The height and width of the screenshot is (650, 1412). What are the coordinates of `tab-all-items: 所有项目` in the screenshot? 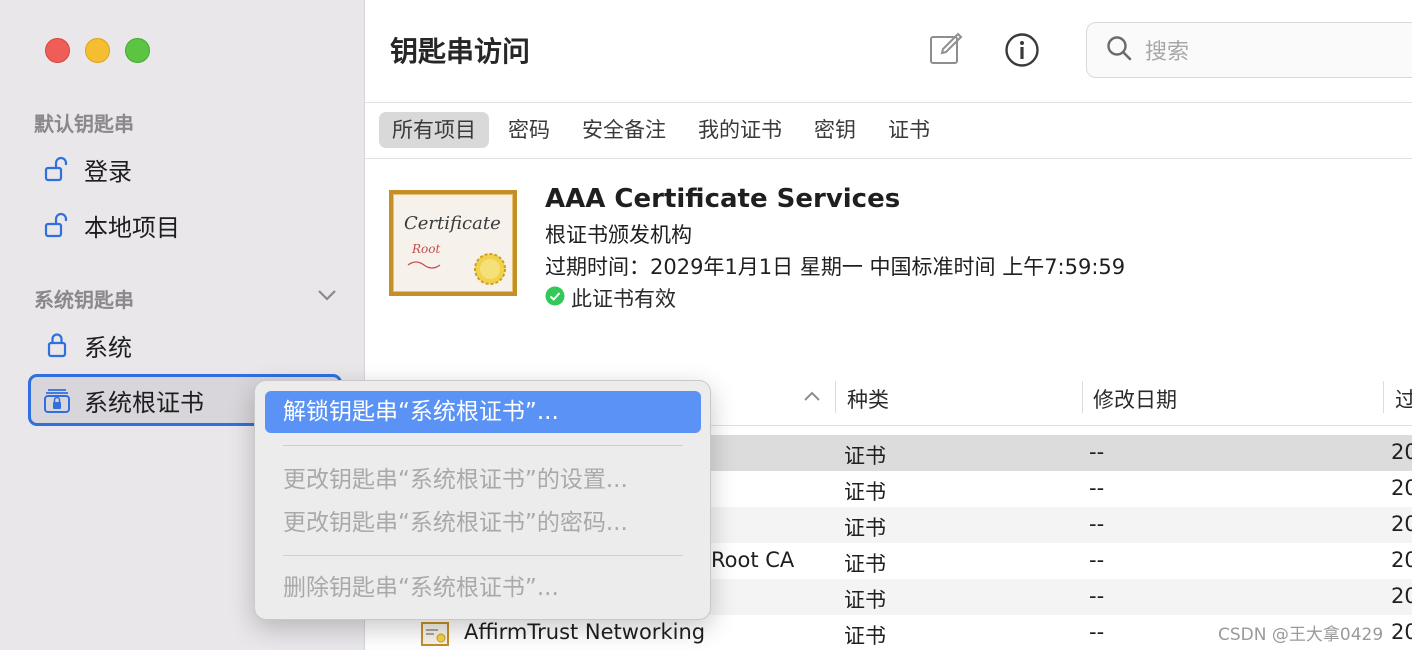 It's located at (434, 130).